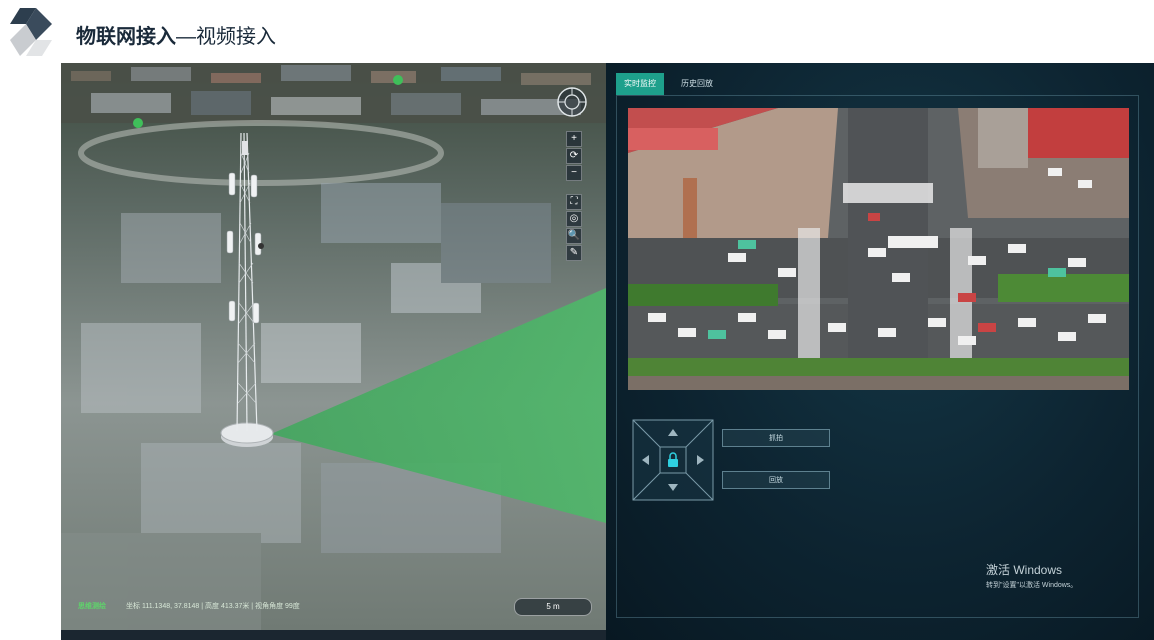 The image size is (1154, 640). What do you see at coordinates (553, 607) in the screenshot?
I see `map-scale: 5 m` at bounding box center [553, 607].